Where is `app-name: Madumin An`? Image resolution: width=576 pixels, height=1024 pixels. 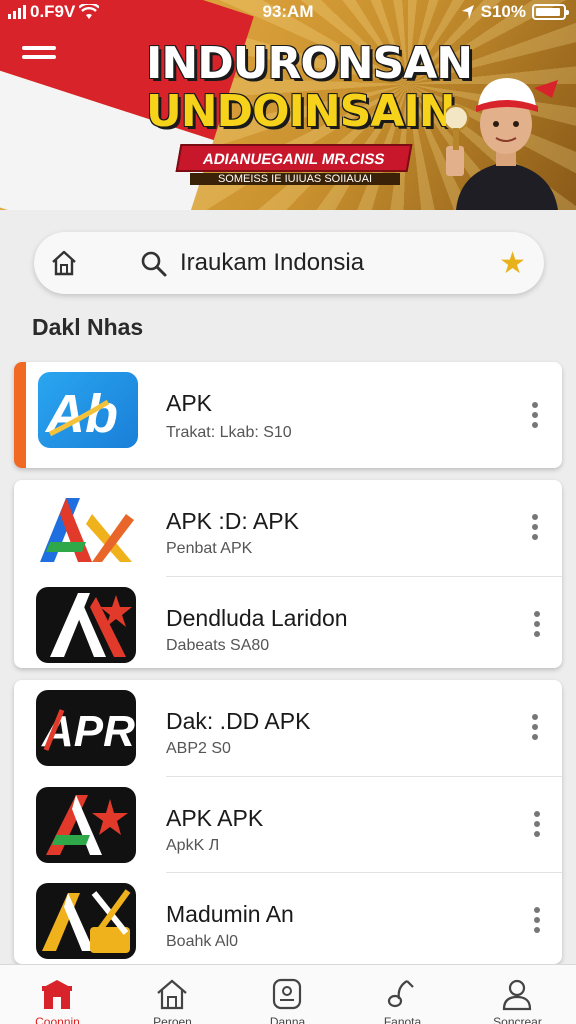
app-name: Madumin An is located at coordinates (230, 914).